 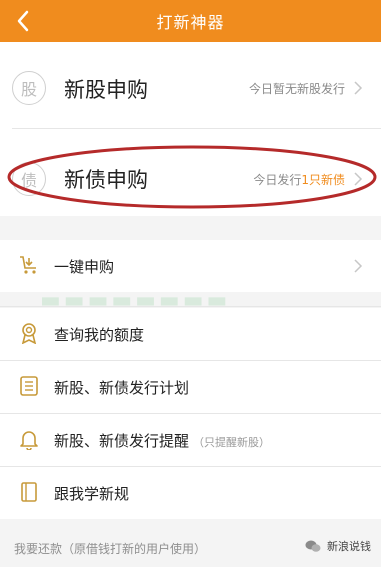 I want to click on list-item-issue-plan: 新股、新债发行计划, so click(x=190, y=387).